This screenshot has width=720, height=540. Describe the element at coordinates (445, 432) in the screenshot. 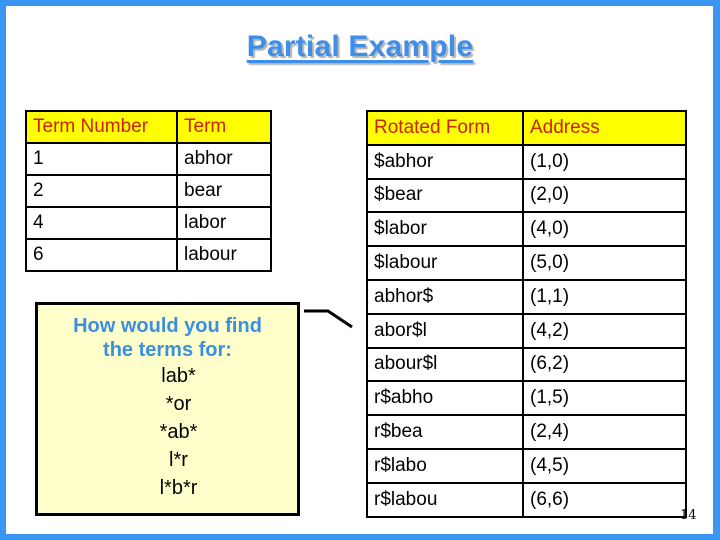

I see `rotated-form-cell: r$bea` at that location.